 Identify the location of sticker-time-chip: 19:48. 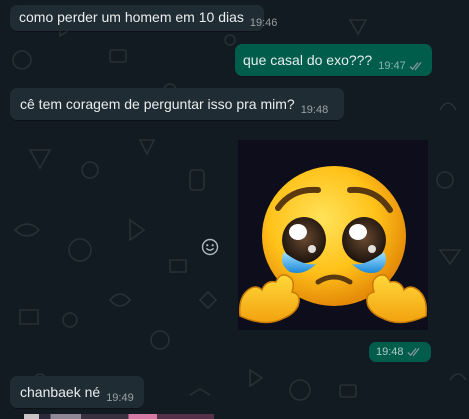
(400, 352).